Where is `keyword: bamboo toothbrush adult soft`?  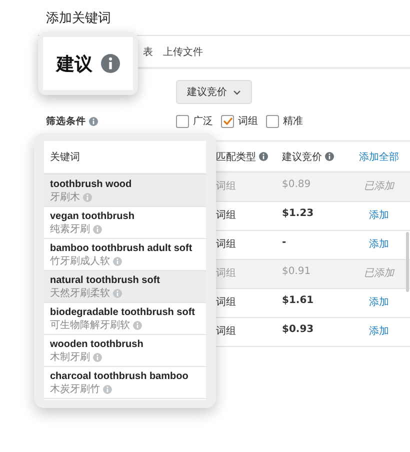 keyword: bamboo toothbrush adult soft is located at coordinates (122, 248).